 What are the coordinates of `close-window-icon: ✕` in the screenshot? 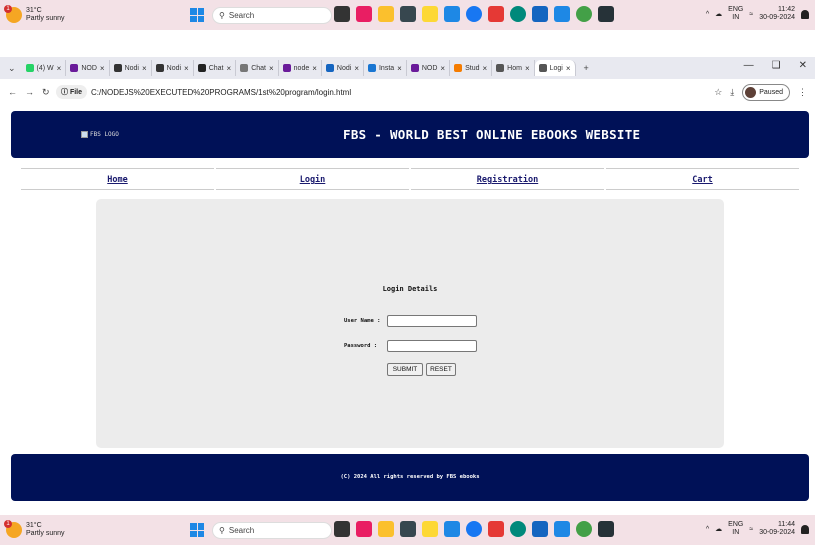 It's located at (803, 65).